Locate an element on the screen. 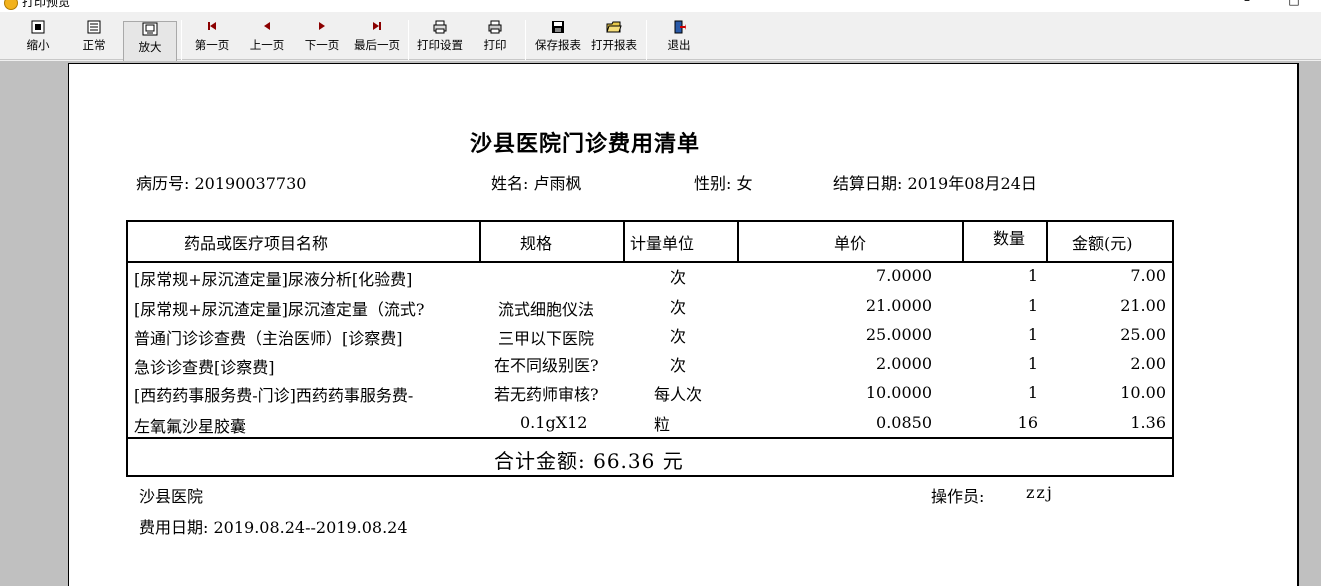  hospital-name: 沙县医院 is located at coordinates (171, 496).